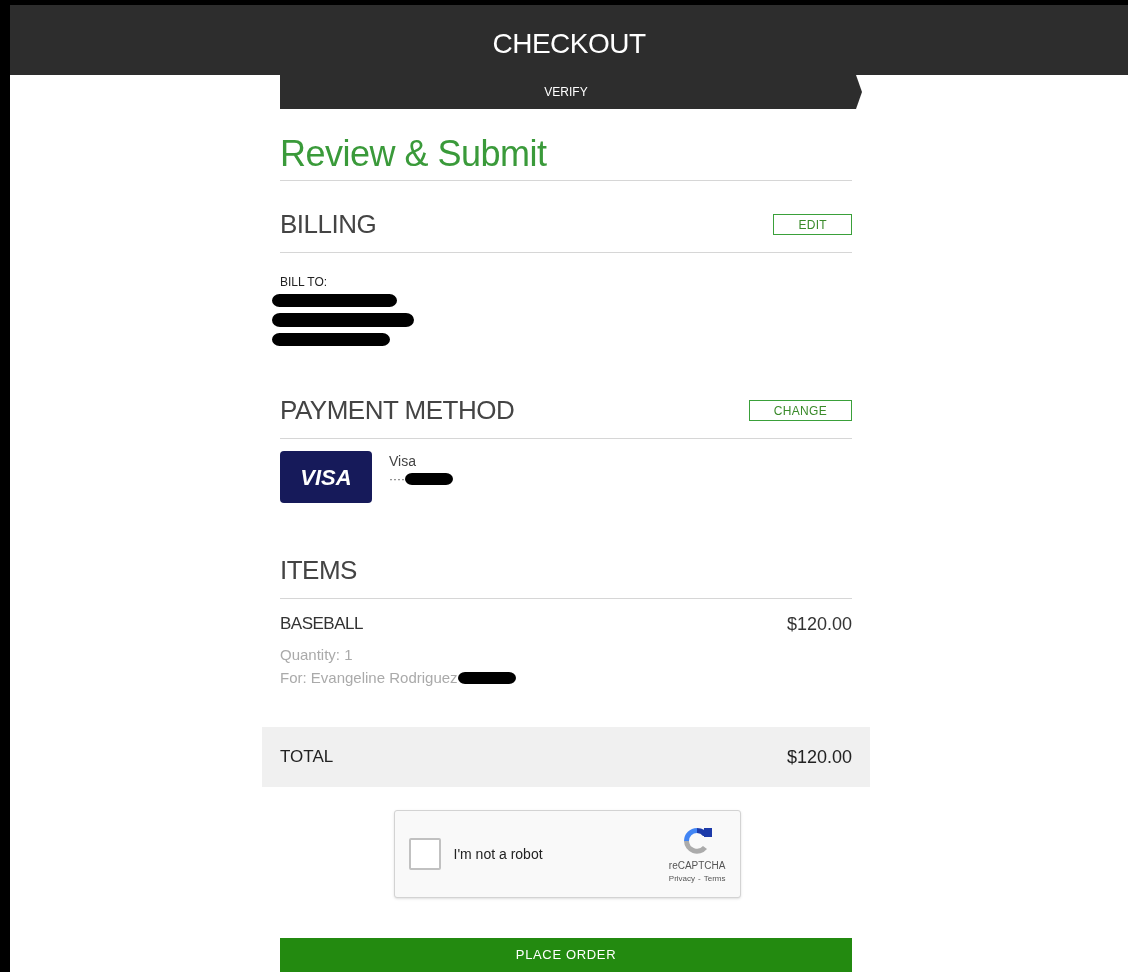 Image resolution: width=1128 pixels, height=972 pixels. What do you see at coordinates (424, 854) in the screenshot?
I see `captcha-checkbox` at bounding box center [424, 854].